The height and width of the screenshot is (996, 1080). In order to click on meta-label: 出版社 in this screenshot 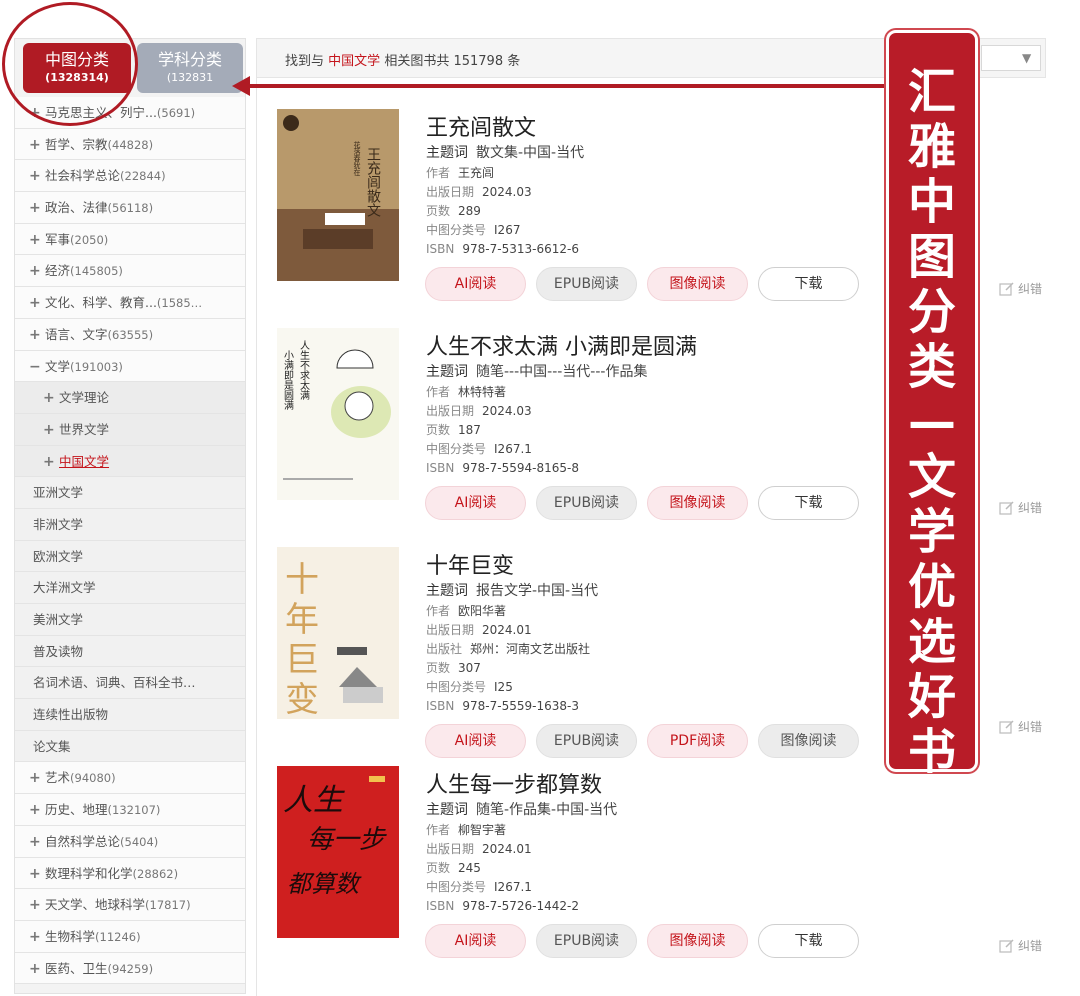, I will do `click(444, 649)`.